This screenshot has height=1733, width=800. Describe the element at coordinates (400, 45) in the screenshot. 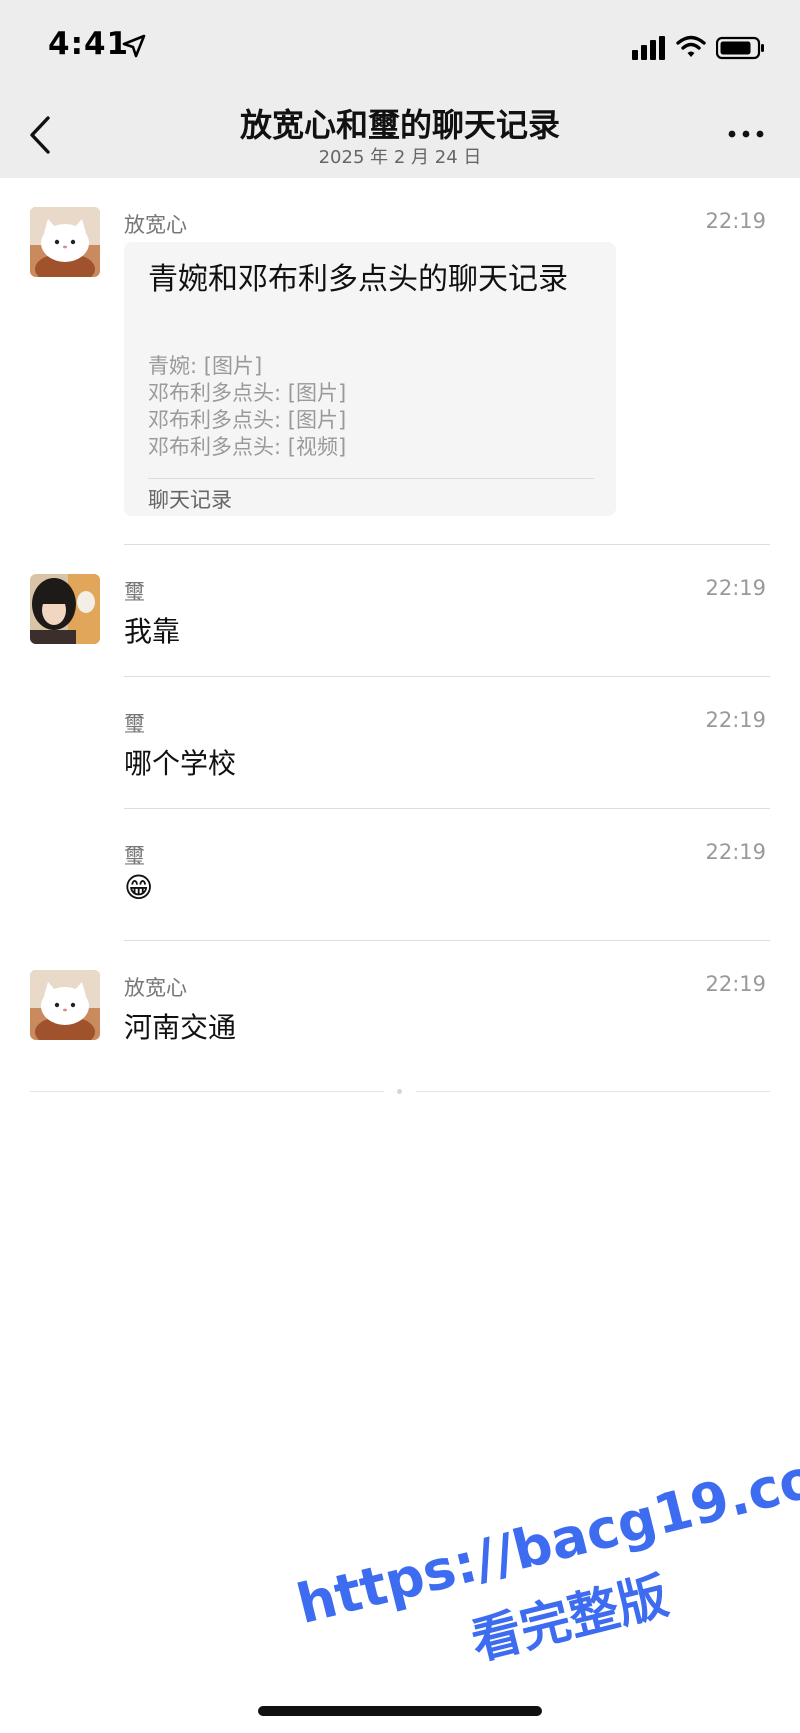

I see `status-bar: 4:41` at that location.